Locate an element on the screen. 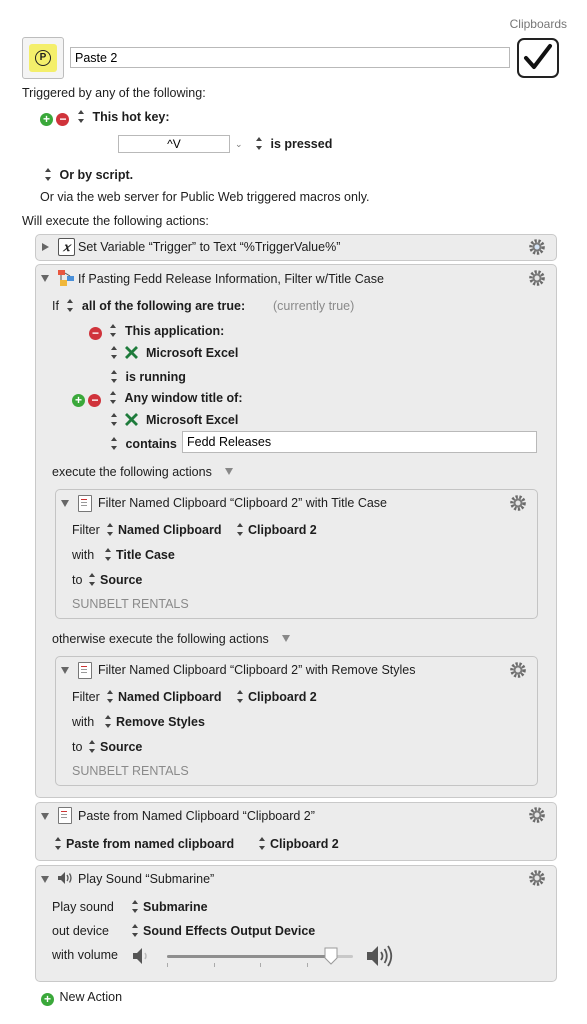 The height and width of the screenshot is (1024, 587). device-select: Sound Effects Output Device is located at coordinates (223, 931).